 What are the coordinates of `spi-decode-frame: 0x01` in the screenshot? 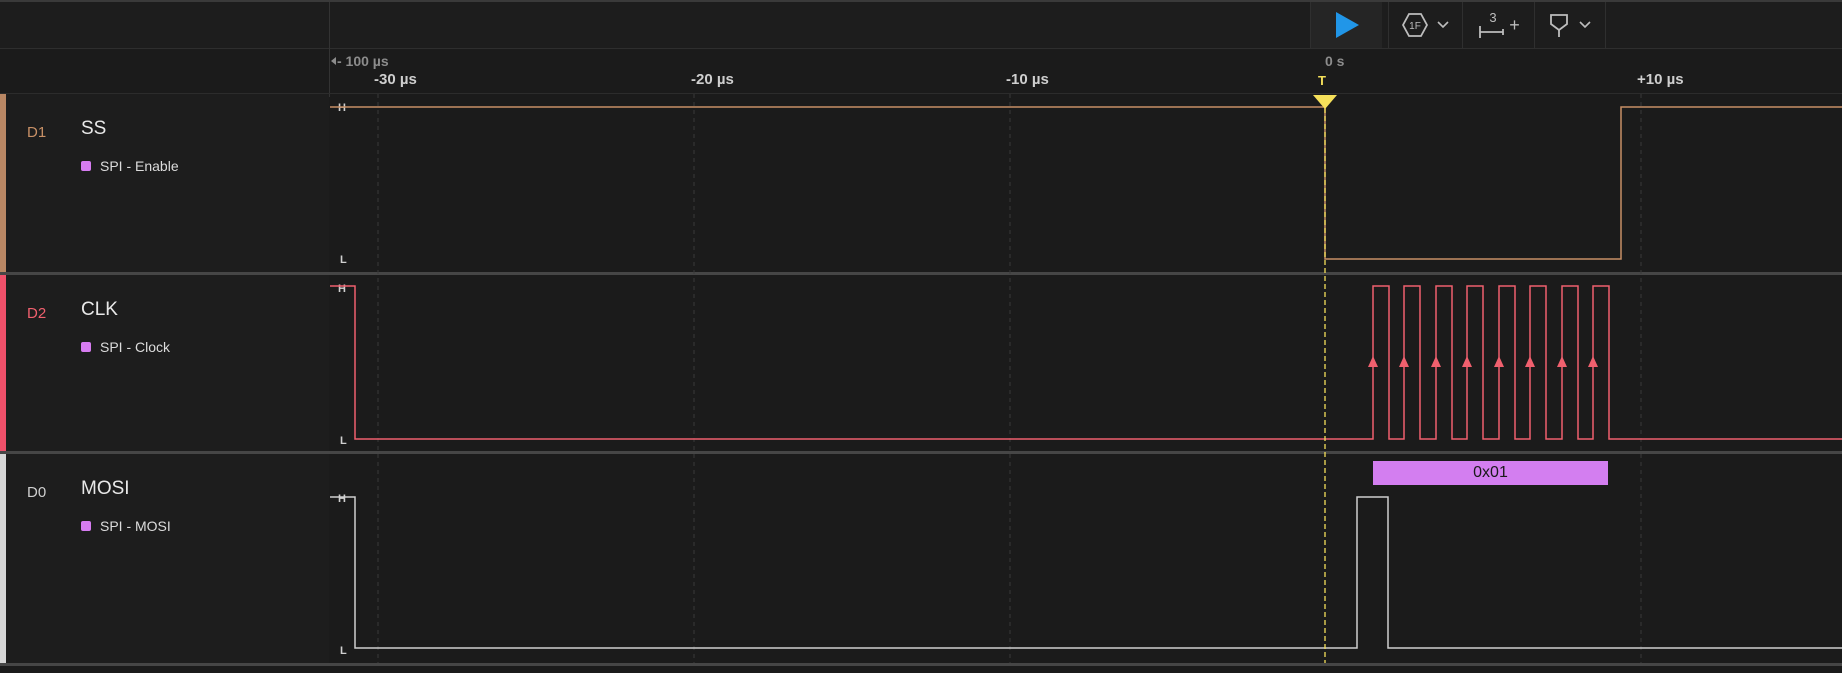 It's located at (1490, 473).